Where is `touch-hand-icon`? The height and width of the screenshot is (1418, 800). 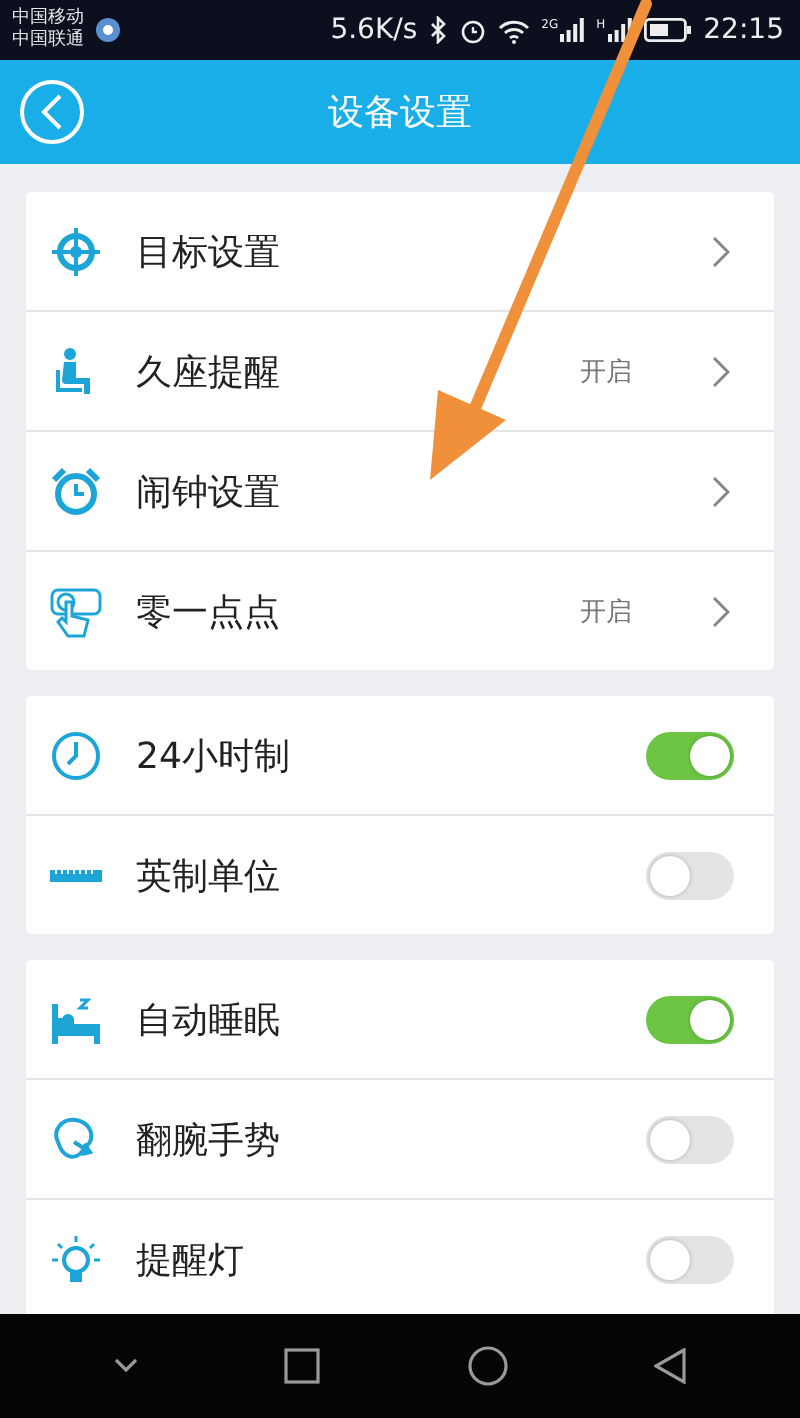 touch-hand-icon is located at coordinates (76, 611).